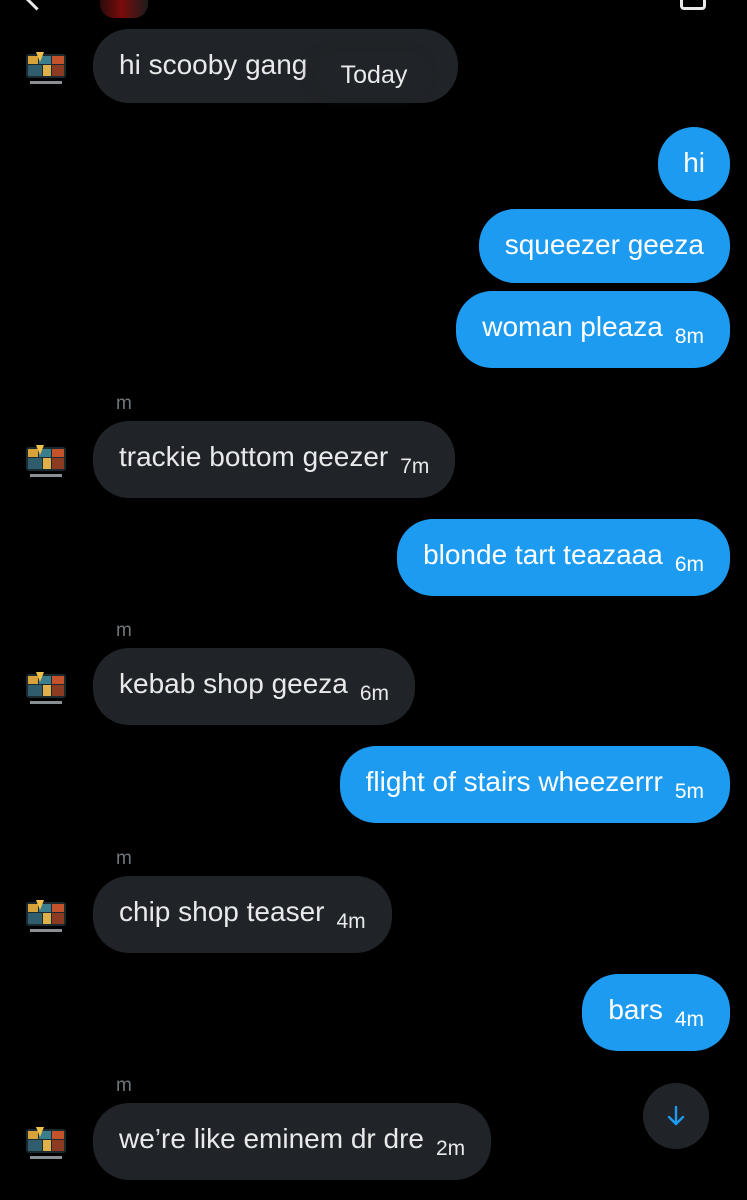 The height and width of the screenshot is (1200, 747). What do you see at coordinates (689, 336) in the screenshot?
I see `message-timestamp: 8m` at bounding box center [689, 336].